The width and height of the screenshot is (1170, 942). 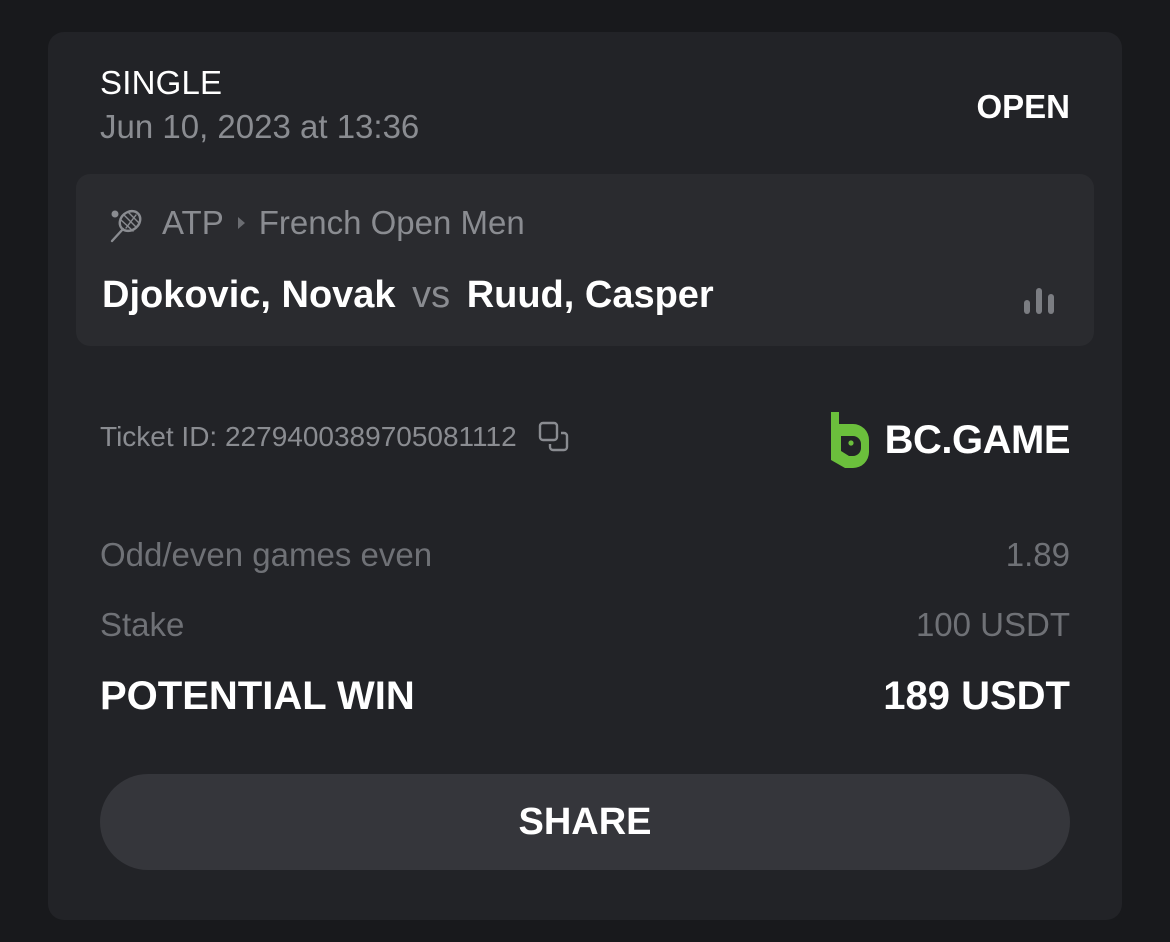 I want to click on stake-label: Stake, so click(x=142, y=624).